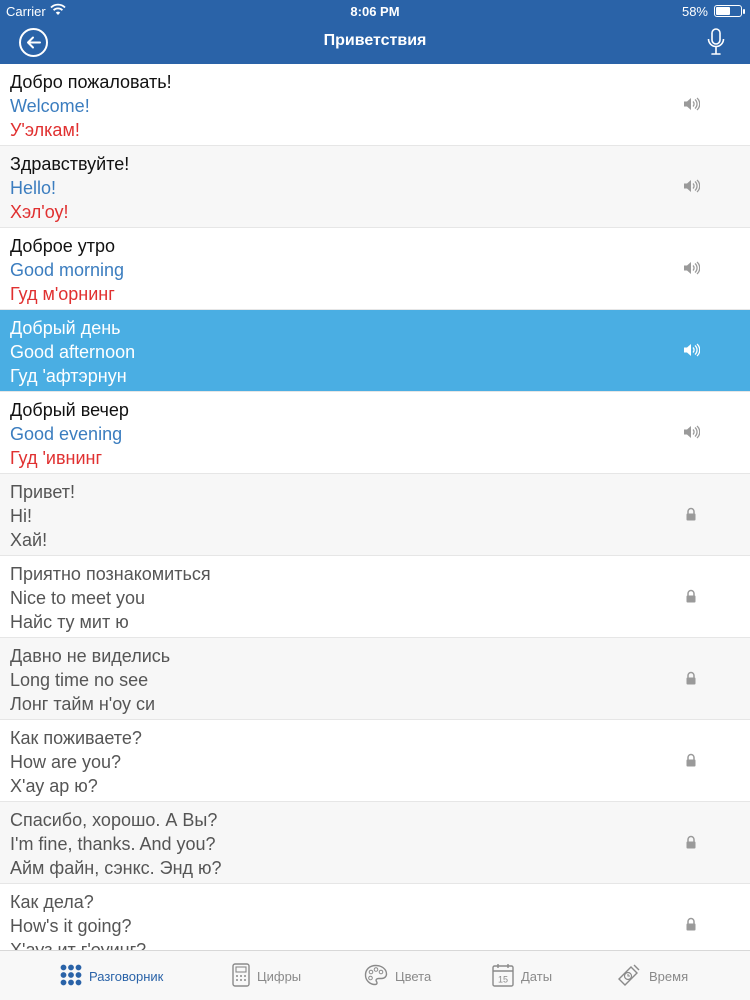 The height and width of the screenshot is (1000, 750). Describe the element at coordinates (33, 188) in the screenshot. I see `phrase-english: Hello!` at that location.